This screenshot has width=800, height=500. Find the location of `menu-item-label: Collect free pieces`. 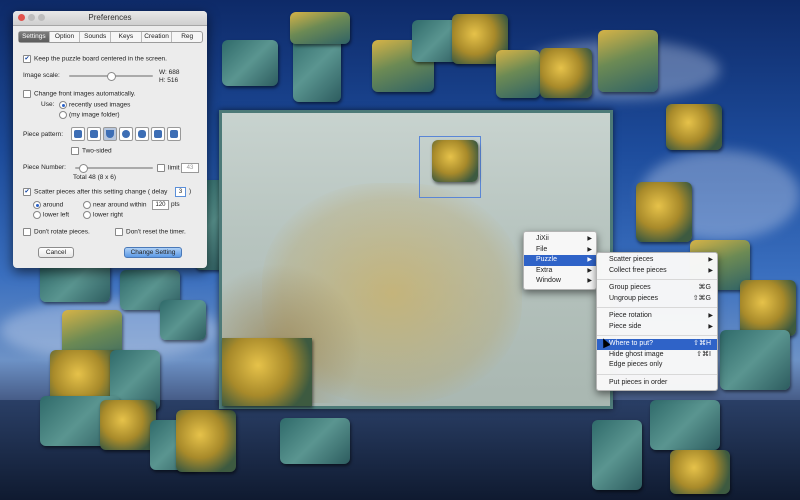

menu-item-label: Collect free pieces is located at coordinates (638, 270).